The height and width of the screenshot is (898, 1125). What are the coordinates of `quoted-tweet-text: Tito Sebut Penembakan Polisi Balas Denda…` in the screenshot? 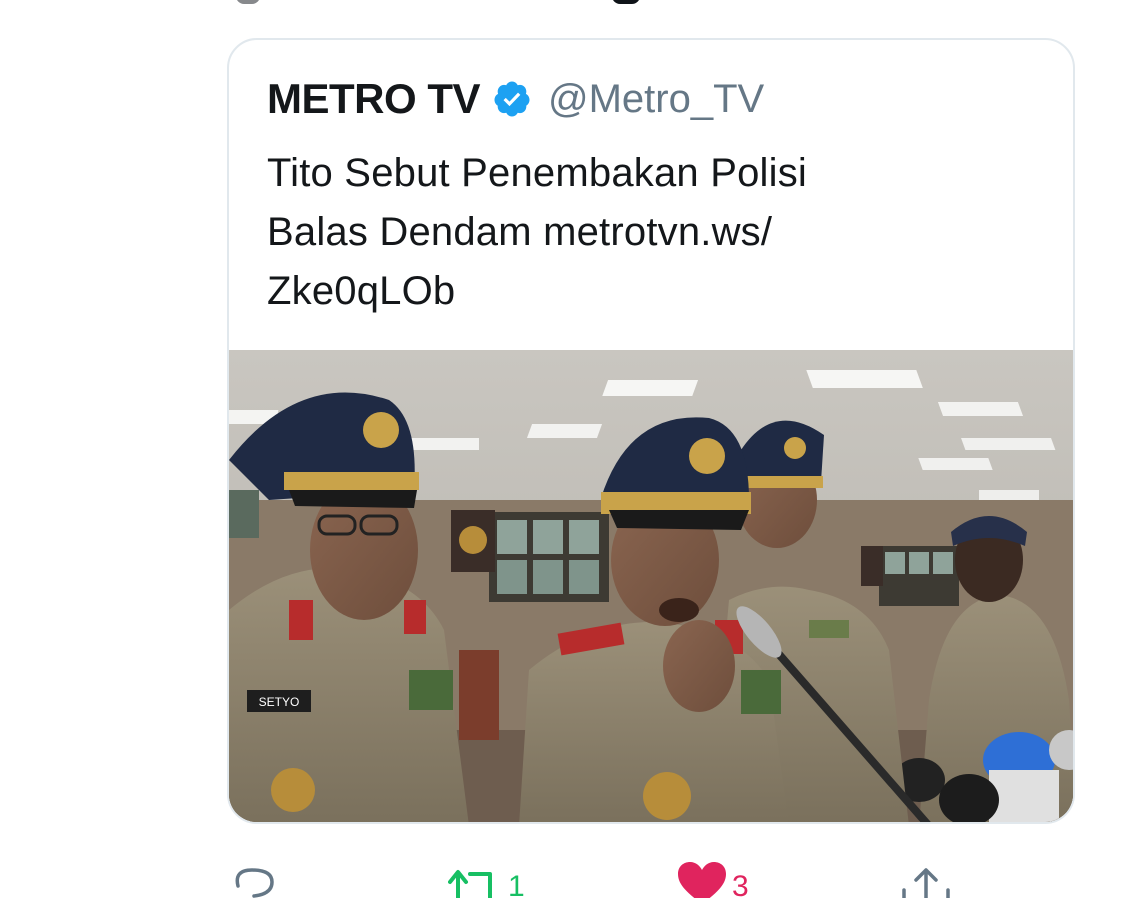 It's located at (647, 232).